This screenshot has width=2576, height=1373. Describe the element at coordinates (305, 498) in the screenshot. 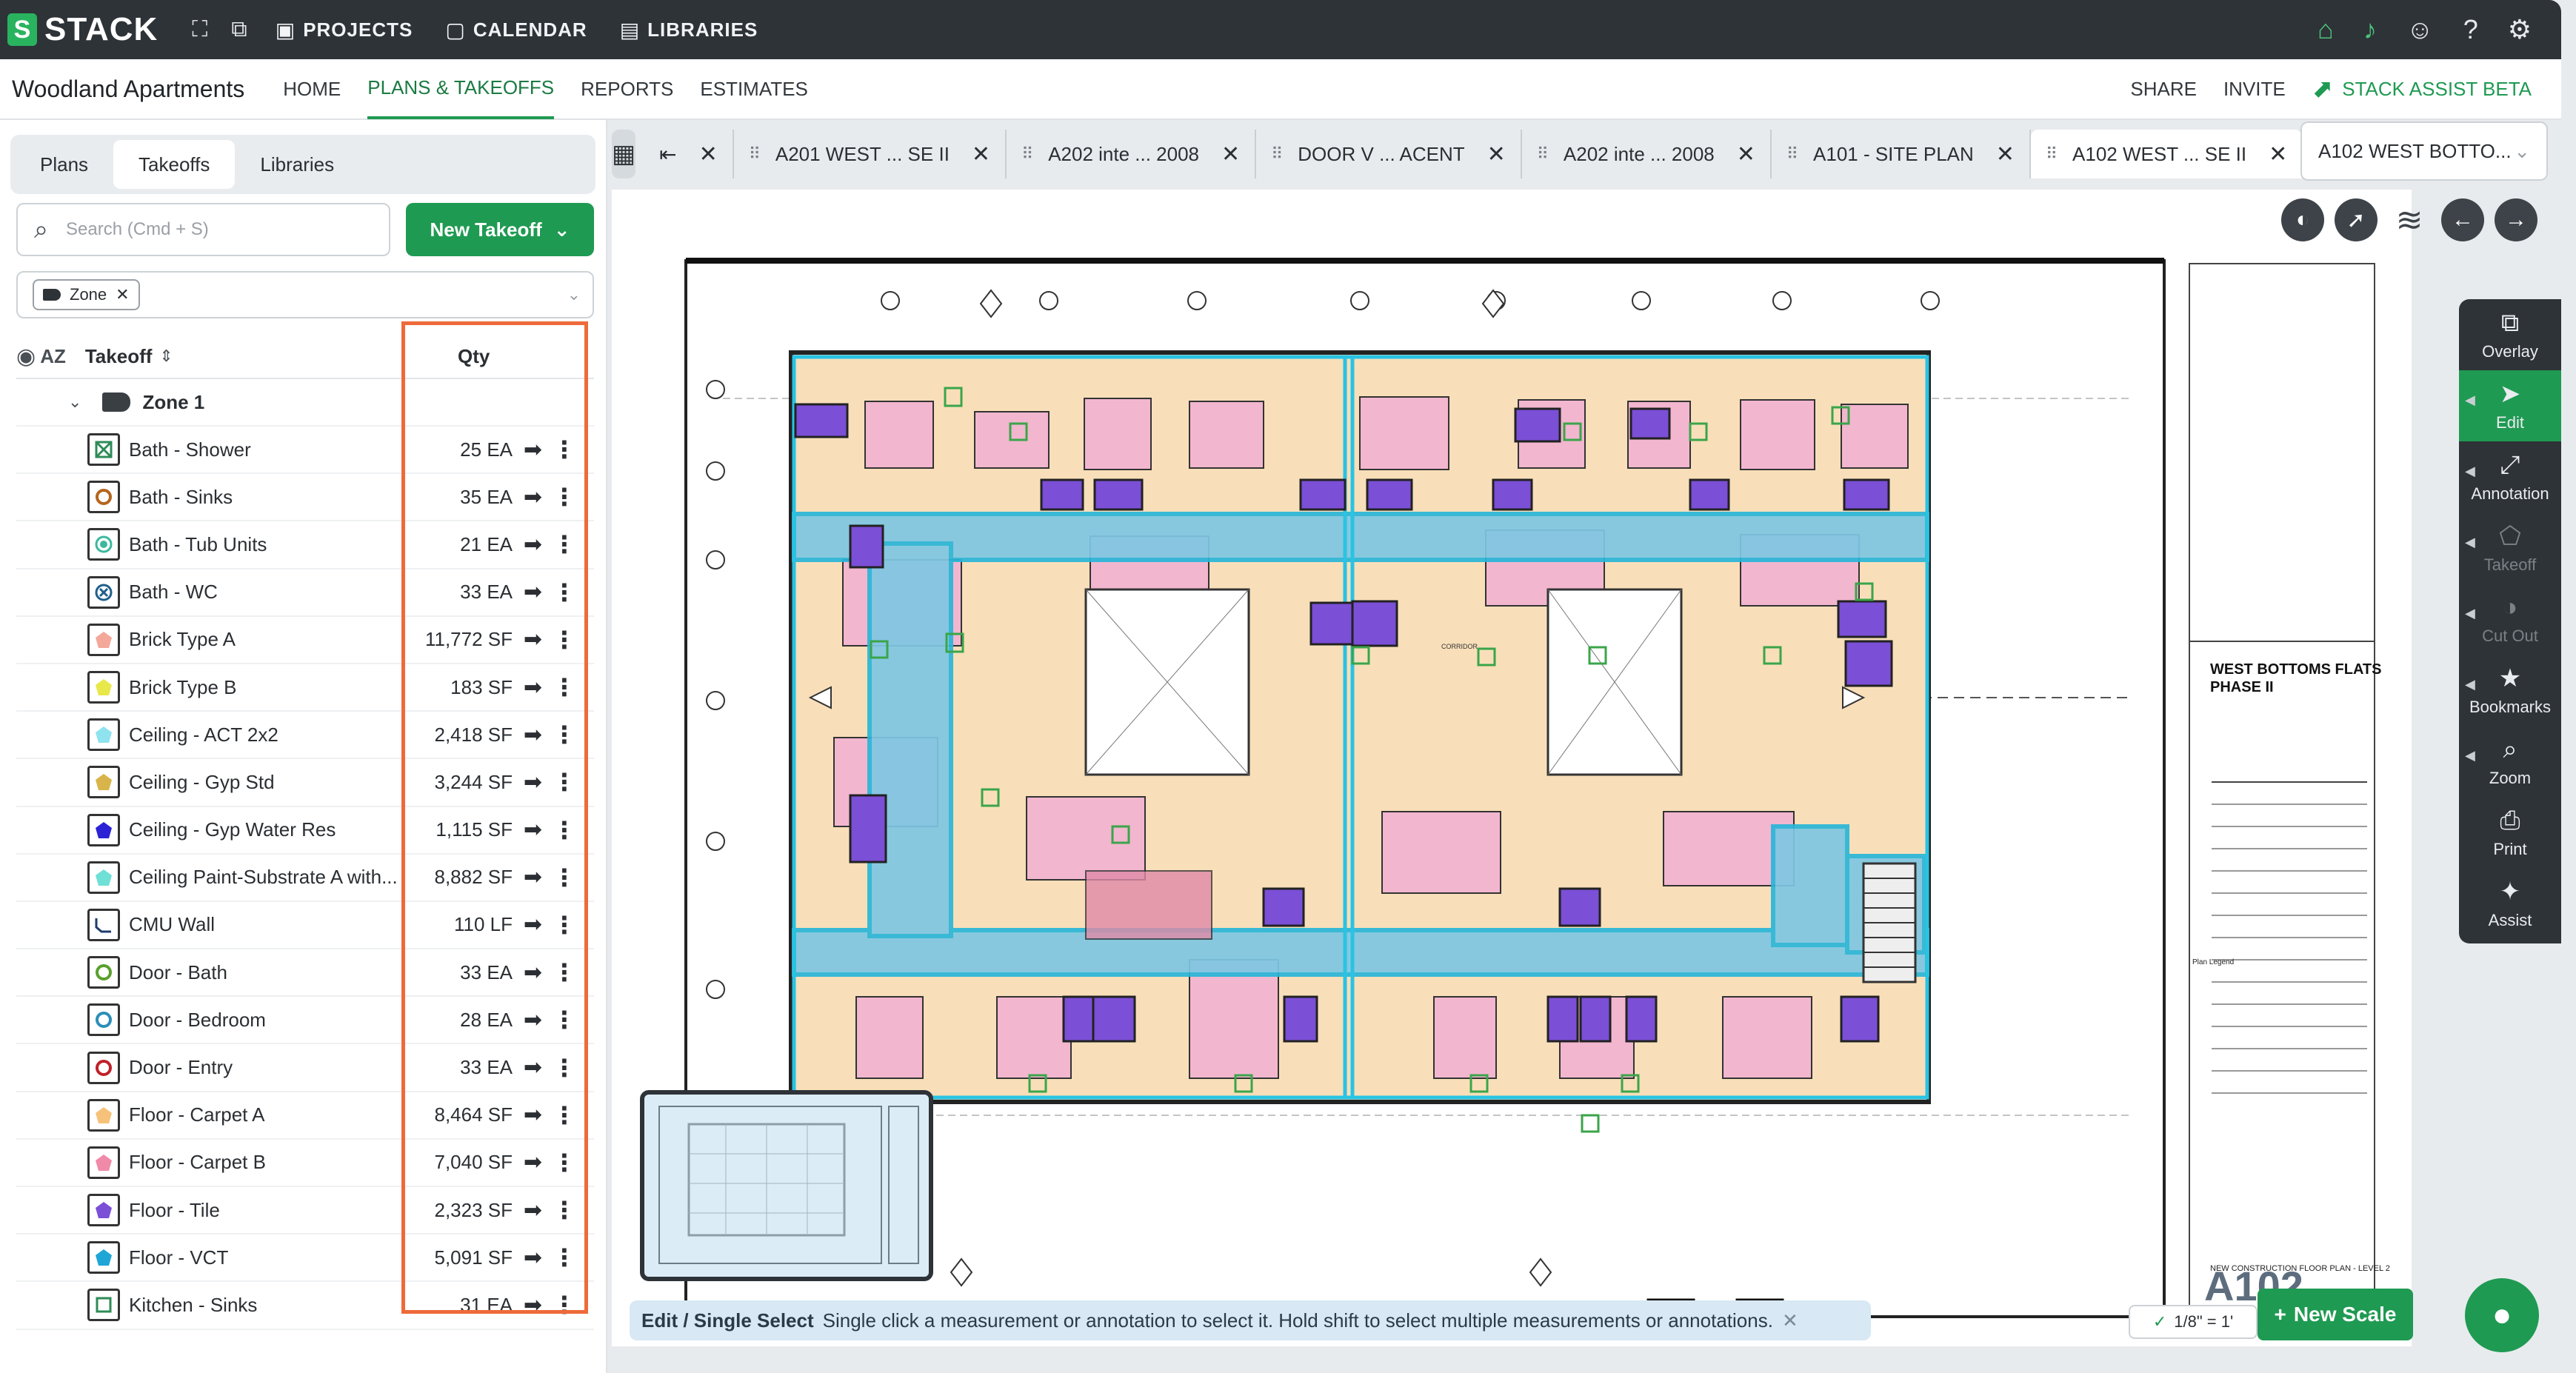

I see `takeoff-row: Bath - Sinks 35 EA ➡ ⋮` at that location.